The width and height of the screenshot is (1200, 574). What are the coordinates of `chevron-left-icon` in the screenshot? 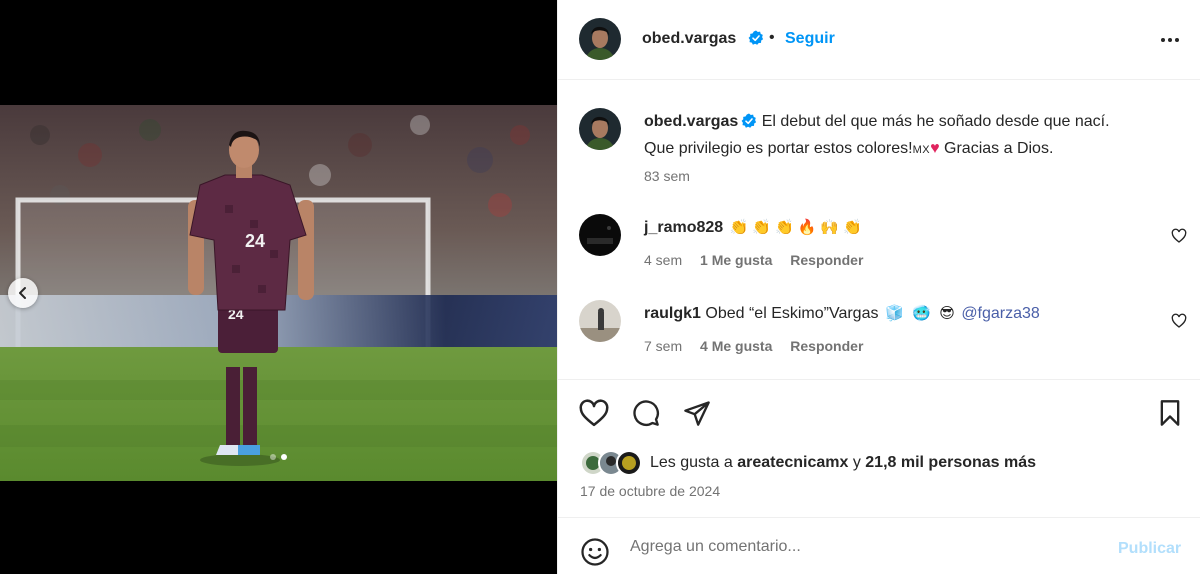 It's located at (22, 293).